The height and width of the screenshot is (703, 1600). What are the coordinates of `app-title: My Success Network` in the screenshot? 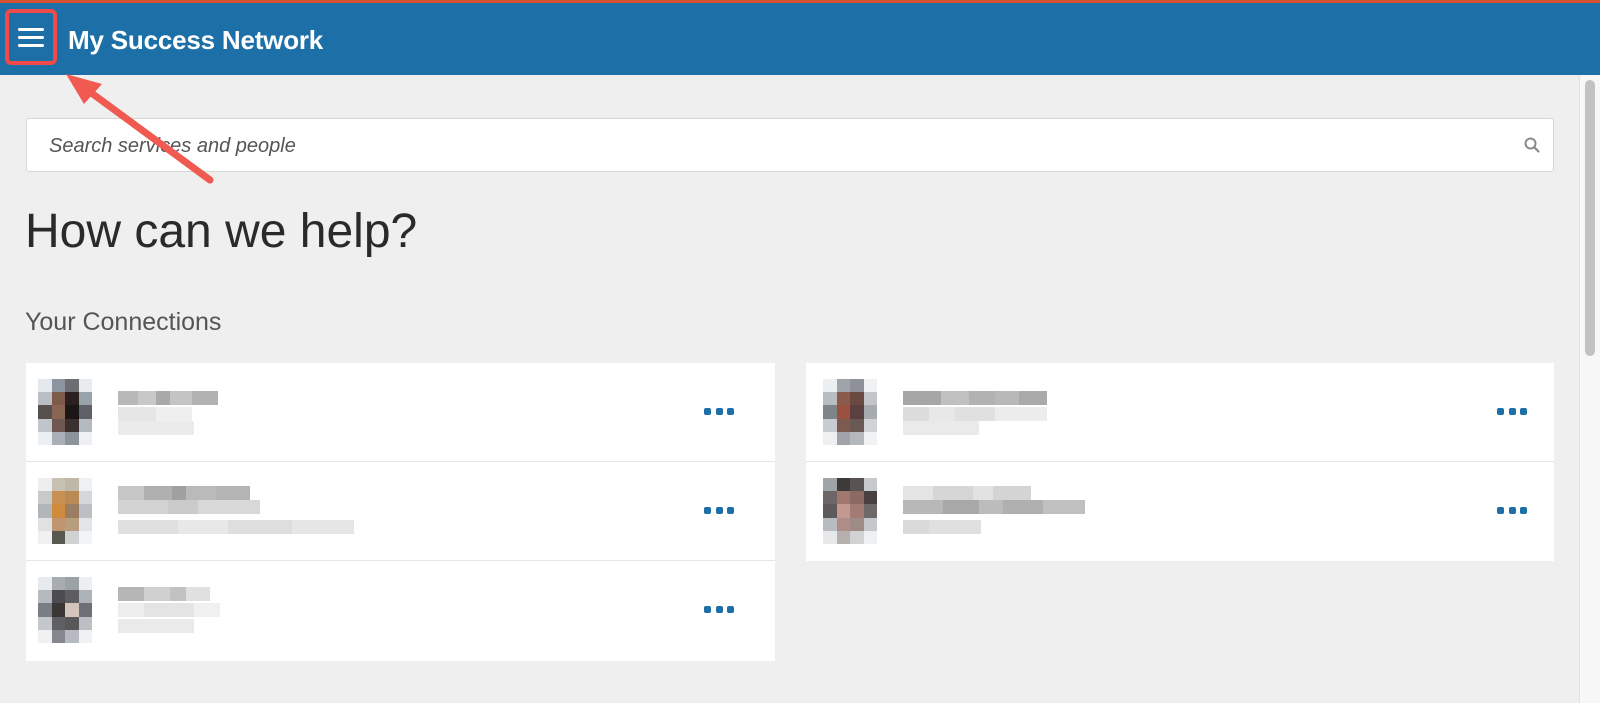 It's located at (196, 40).